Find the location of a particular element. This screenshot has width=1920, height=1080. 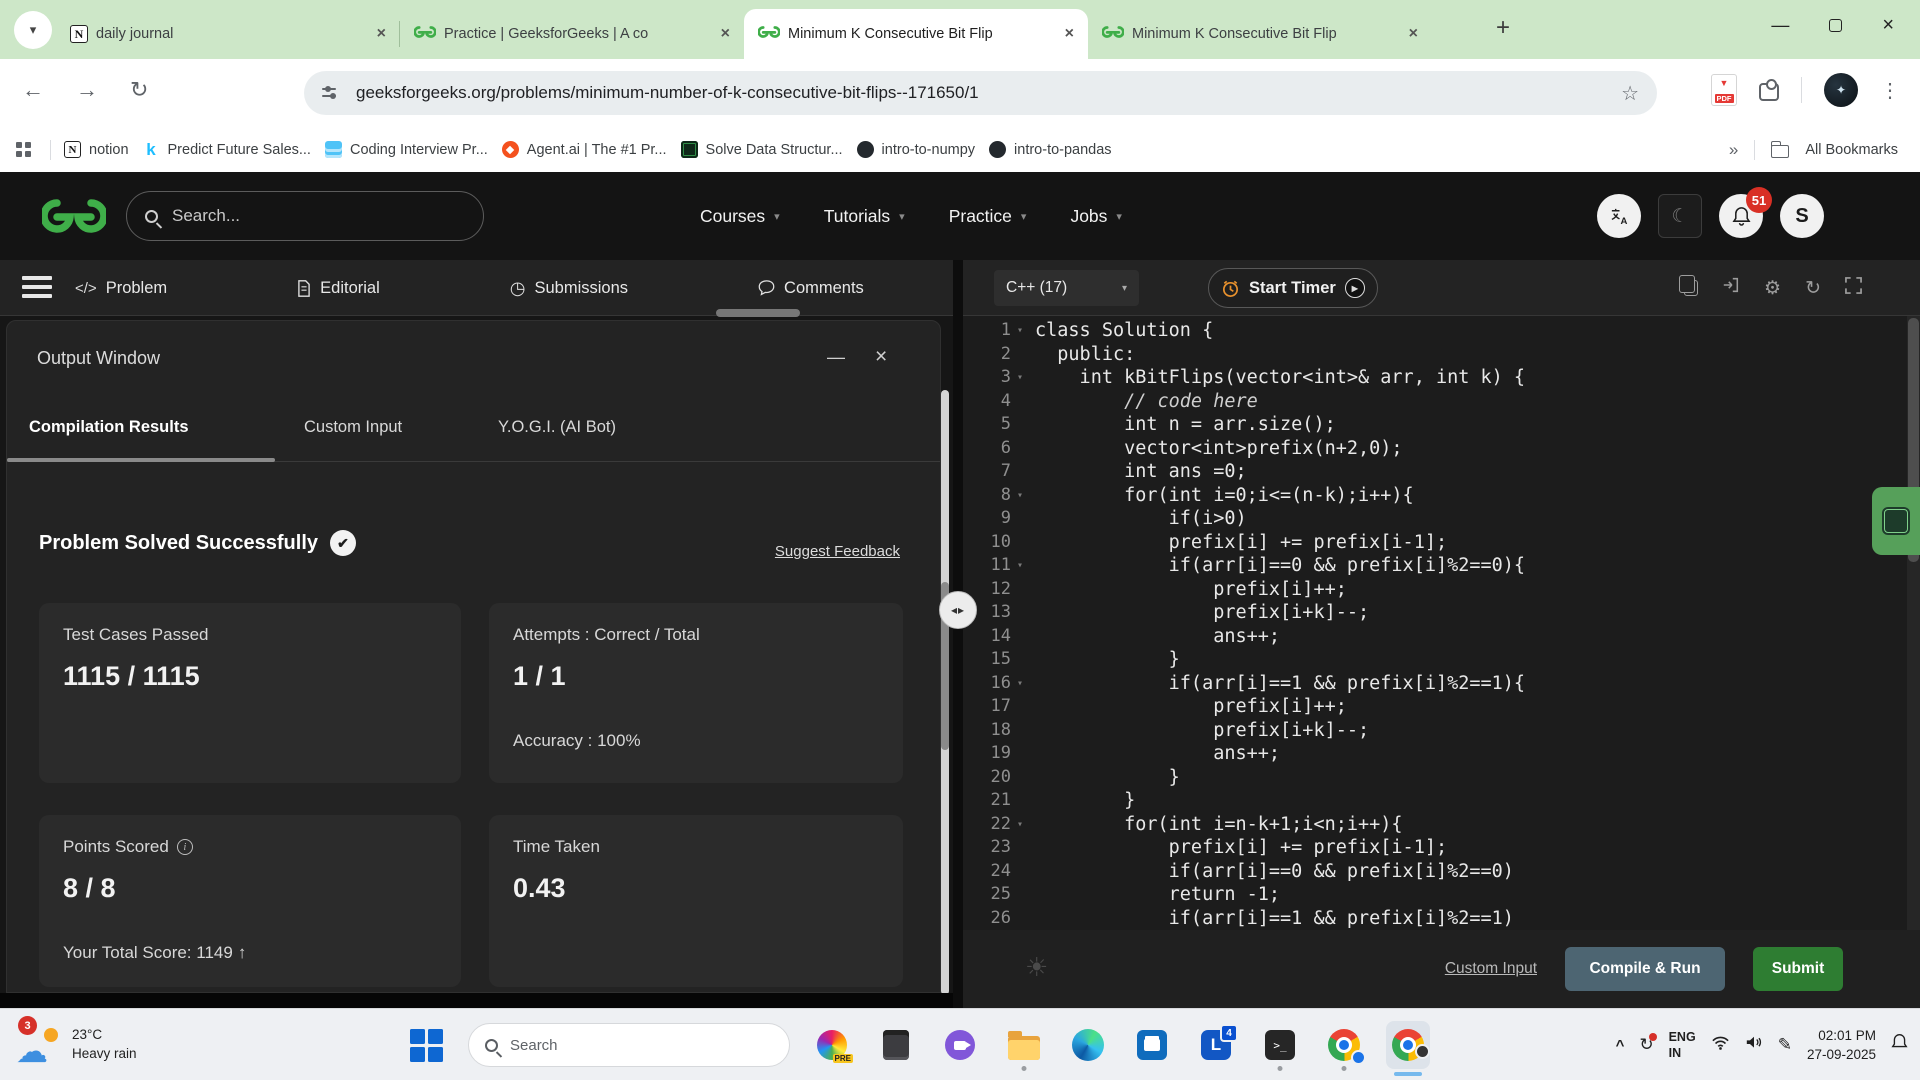

code-line: 1 ▾ class Solution { is located at coordinates (1434, 331).